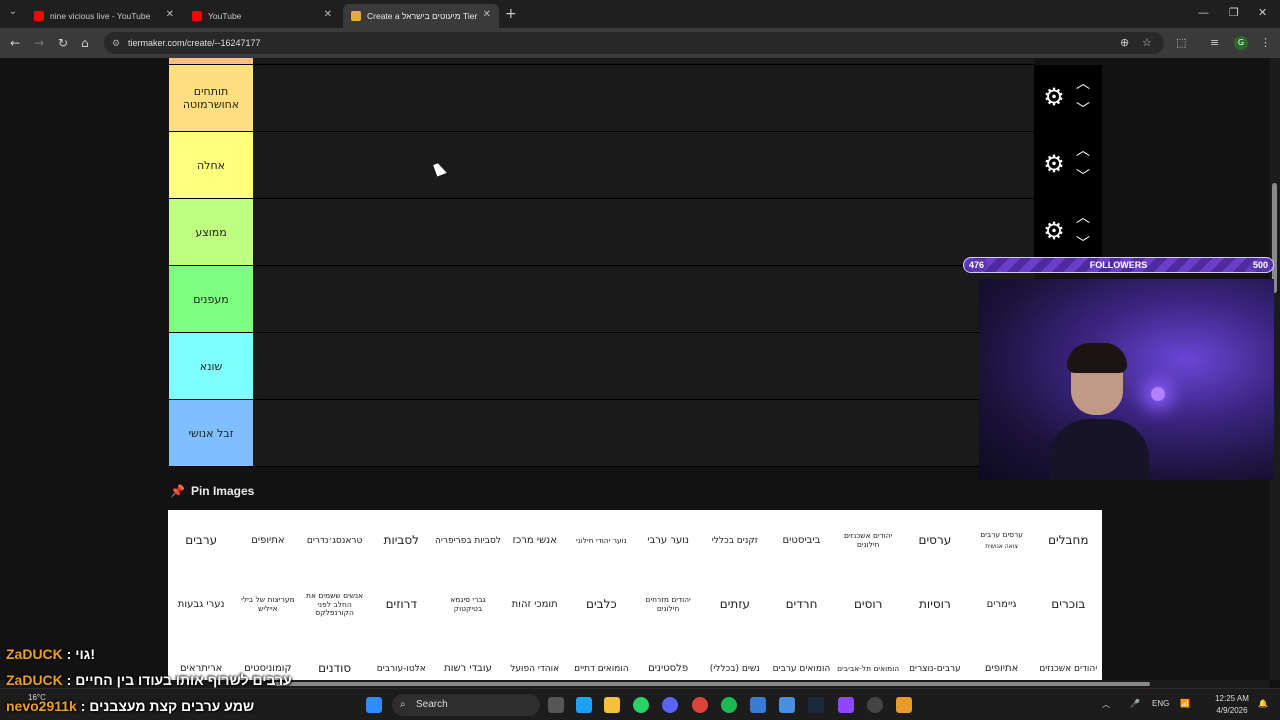  What do you see at coordinates (868, 541) in the screenshot?
I see `tier-item-card: יהודים אשכנזים חילונים` at bounding box center [868, 541].